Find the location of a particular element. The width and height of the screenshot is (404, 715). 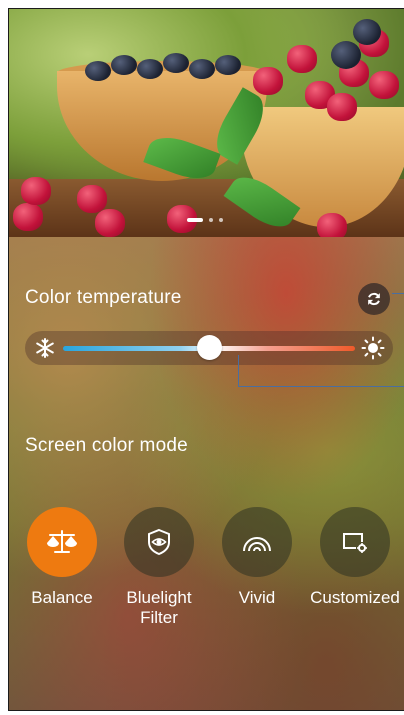

mode-label: Balance is located at coordinates (62, 597).